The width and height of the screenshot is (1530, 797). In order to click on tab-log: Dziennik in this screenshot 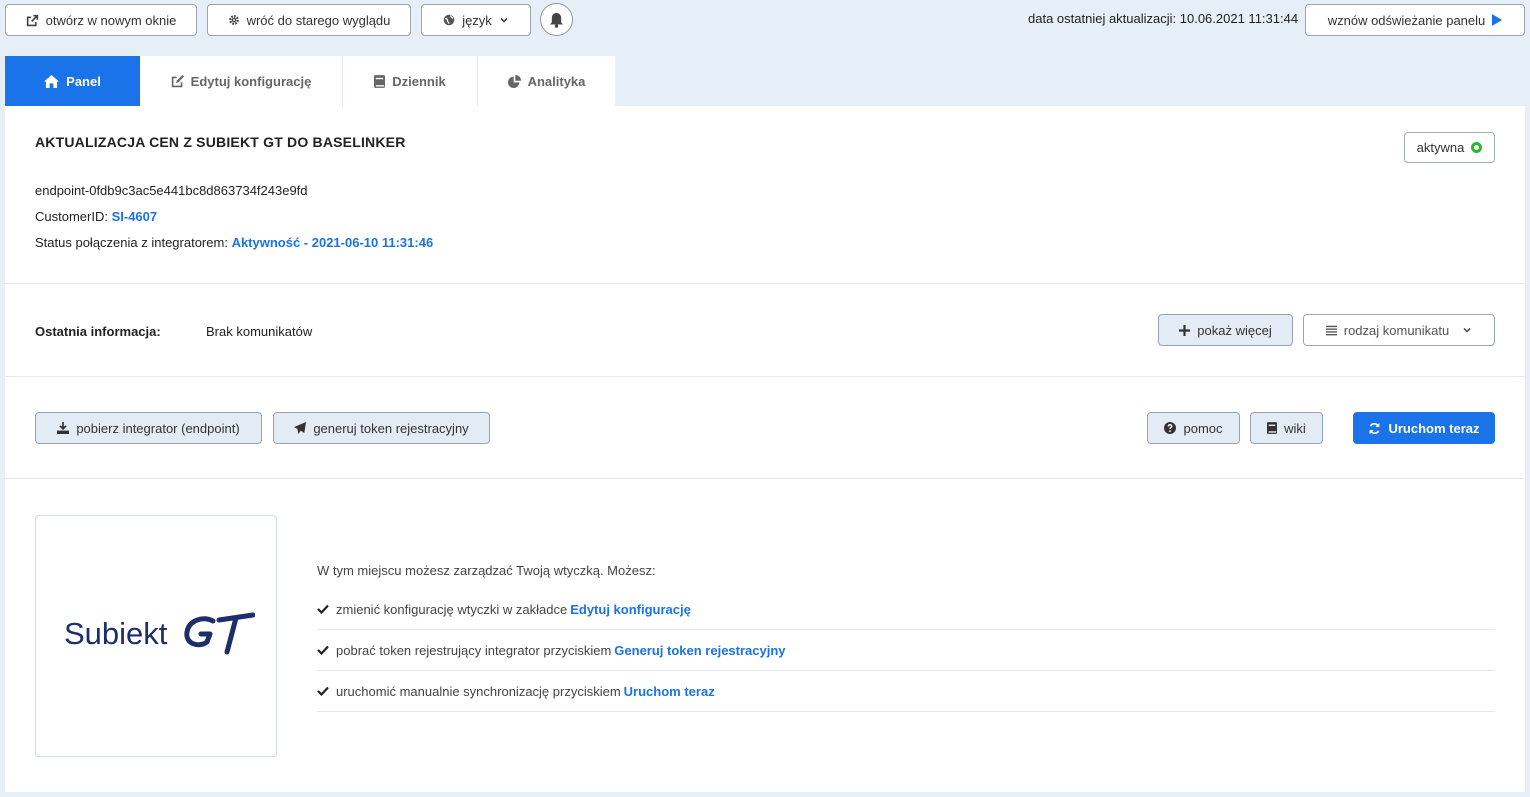, I will do `click(410, 81)`.